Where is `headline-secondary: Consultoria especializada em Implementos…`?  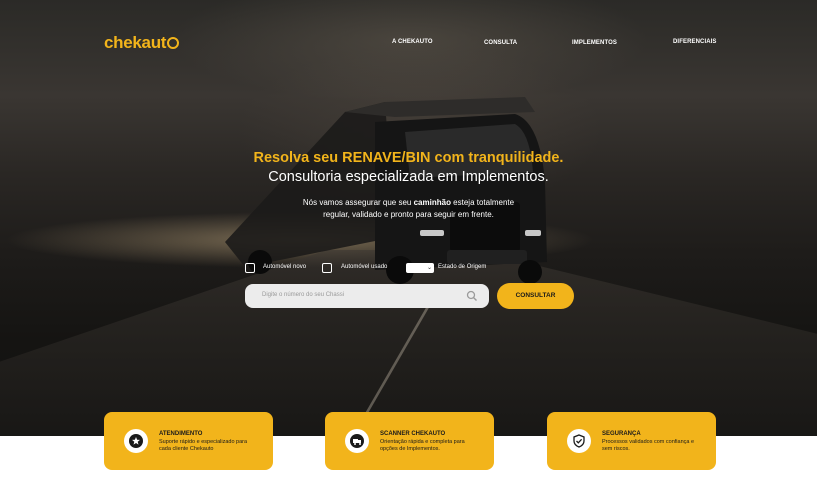
headline-secondary: Consultoria especializada em Implementos… is located at coordinates (408, 177).